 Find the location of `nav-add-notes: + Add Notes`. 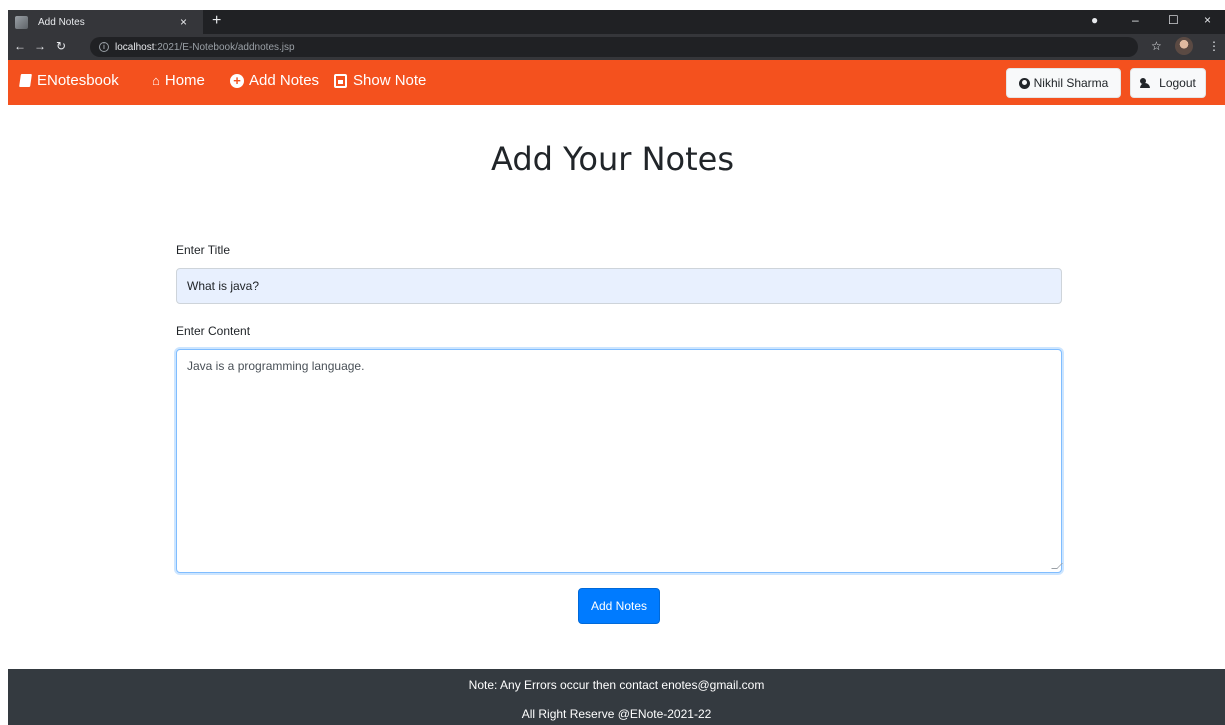

nav-add-notes: + Add Notes is located at coordinates (274, 80).